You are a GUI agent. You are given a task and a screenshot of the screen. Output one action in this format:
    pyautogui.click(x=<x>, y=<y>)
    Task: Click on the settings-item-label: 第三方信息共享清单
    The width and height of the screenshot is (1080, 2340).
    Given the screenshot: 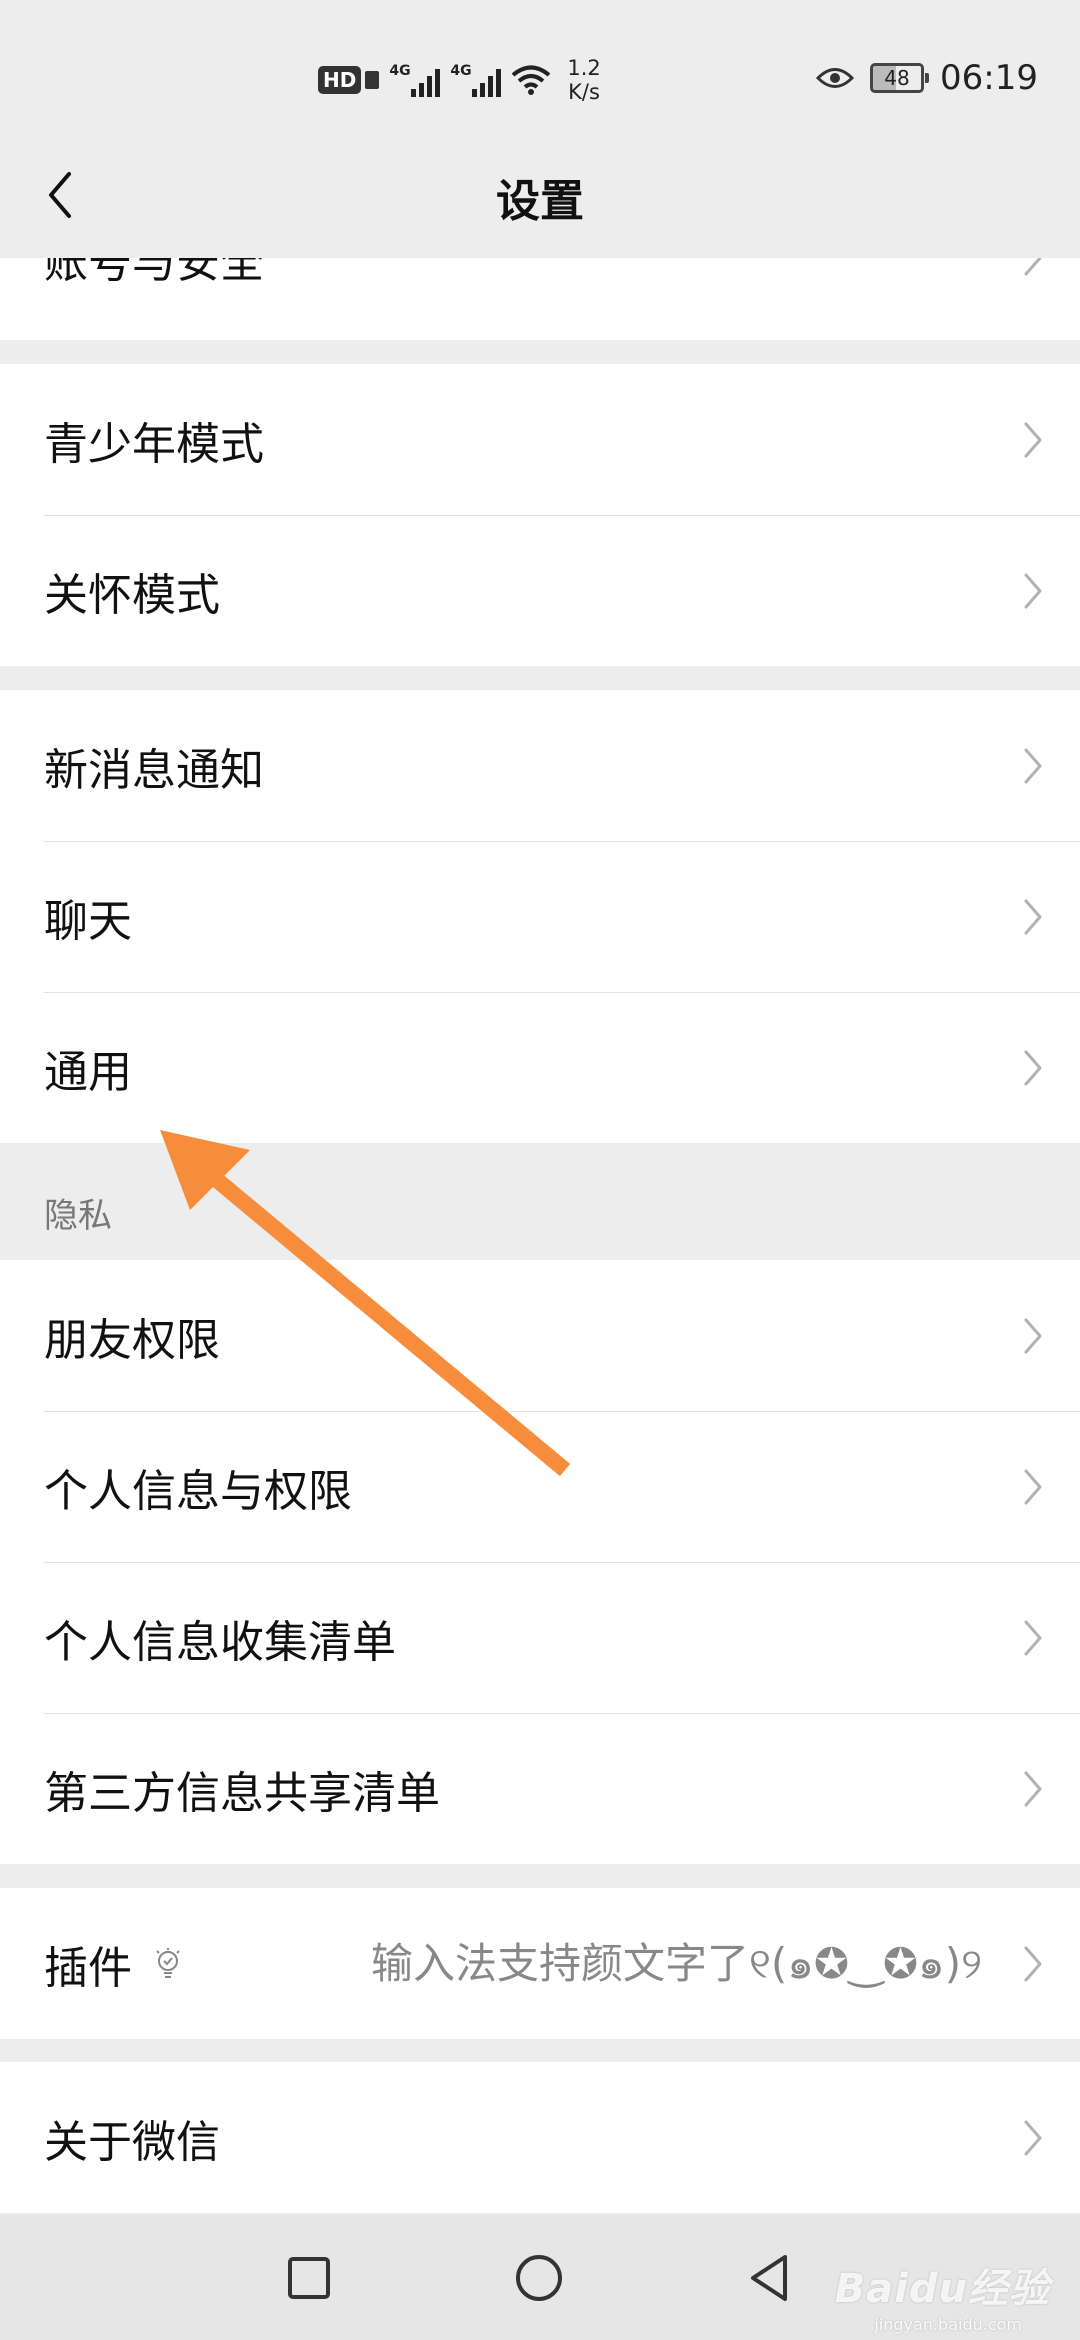 What is the action you would take?
    pyautogui.click(x=242, y=1793)
    